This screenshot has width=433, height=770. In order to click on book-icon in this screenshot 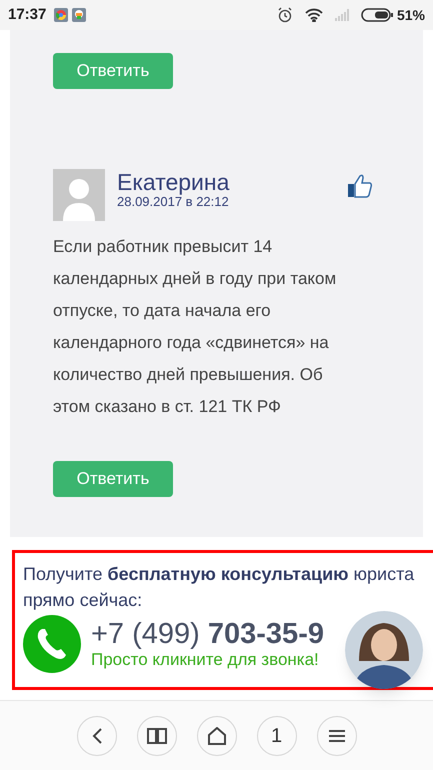, I will do `click(156, 736)`.